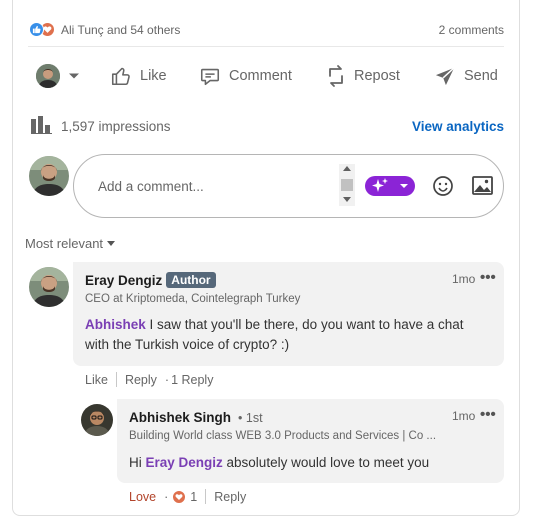 The width and height of the screenshot is (548, 518). What do you see at coordinates (380, 185) in the screenshot?
I see `sparkle-icon` at bounding box center [380, 185].